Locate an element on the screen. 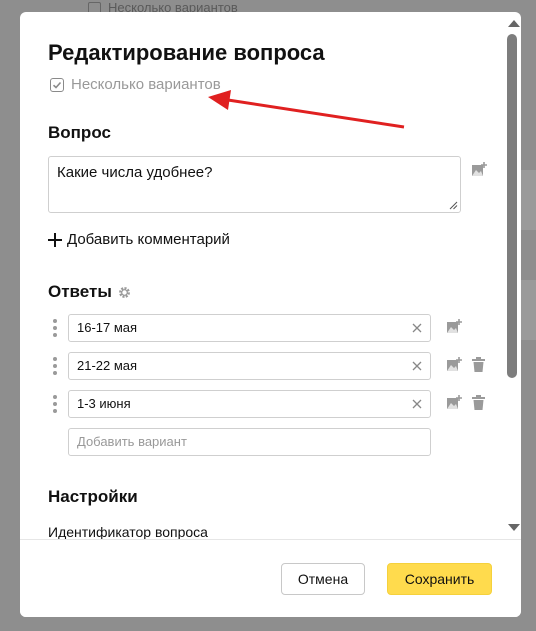 The image size is (536, 631). add-option-input: Добавить вариант is located at coordinates (249, 442).